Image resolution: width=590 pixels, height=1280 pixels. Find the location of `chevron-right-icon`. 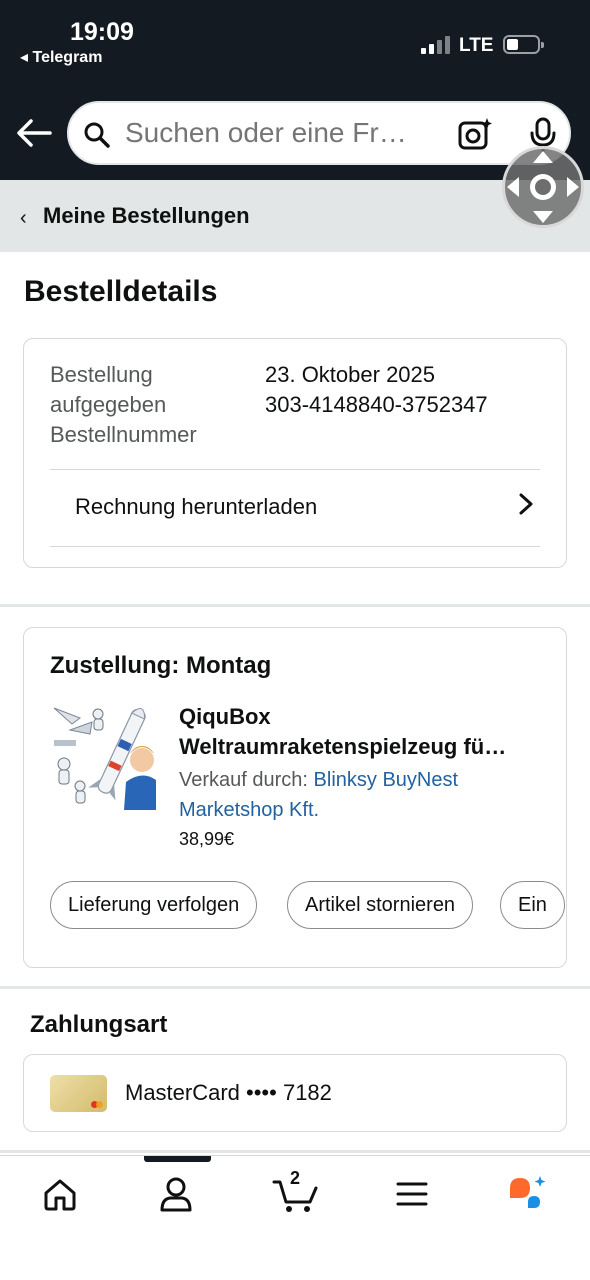

chevron-right-icon is located at coordinates (526, 504).